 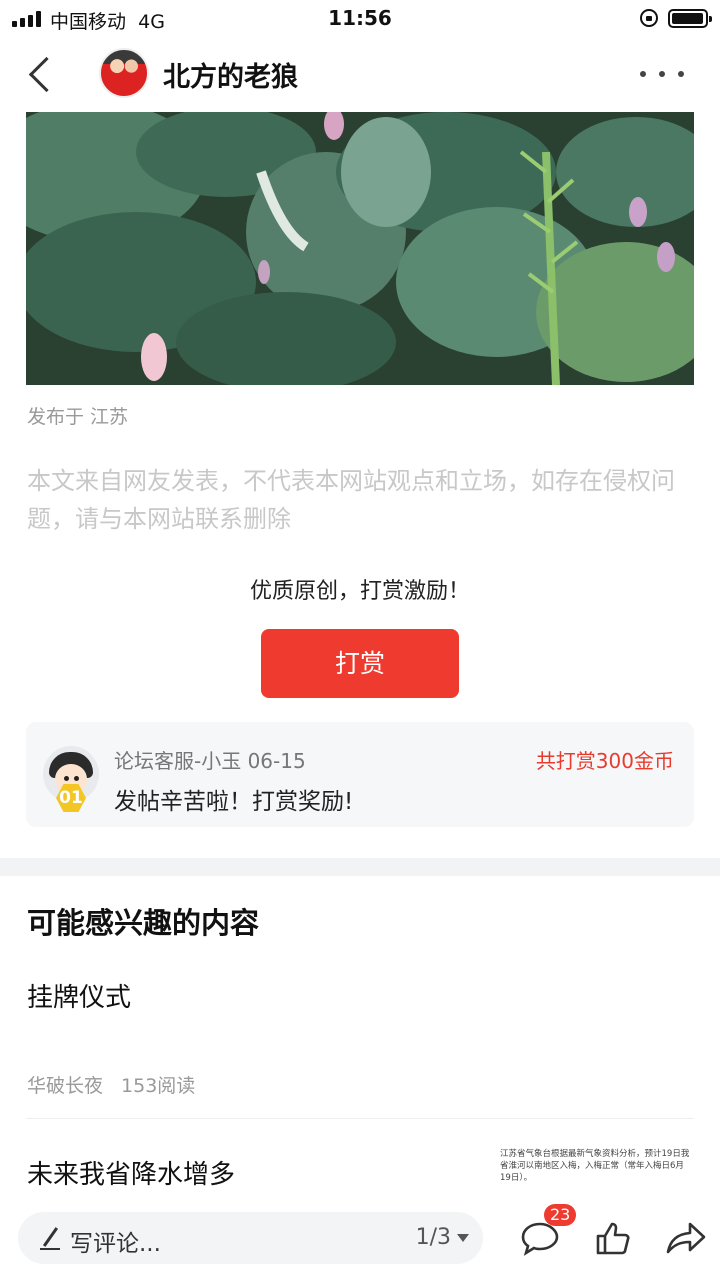 I want to click on share-arrow-icon, so click(x=686, y=1238).